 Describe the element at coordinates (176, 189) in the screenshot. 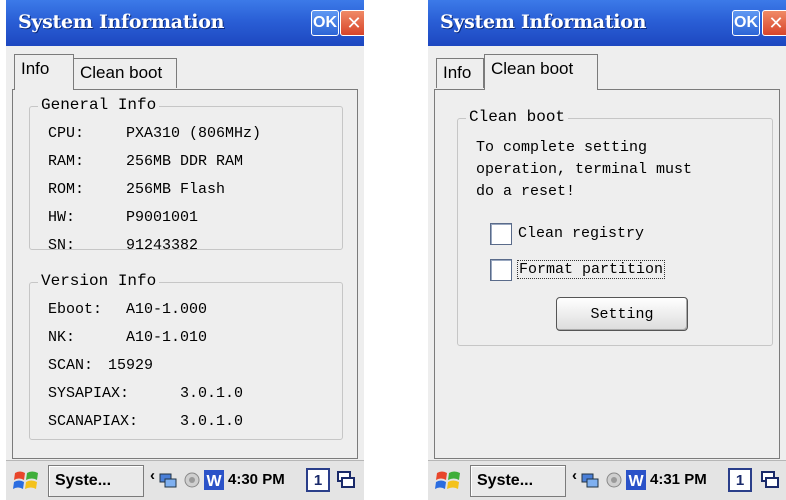

I see `rom-value: 256MB Flash` at that location.